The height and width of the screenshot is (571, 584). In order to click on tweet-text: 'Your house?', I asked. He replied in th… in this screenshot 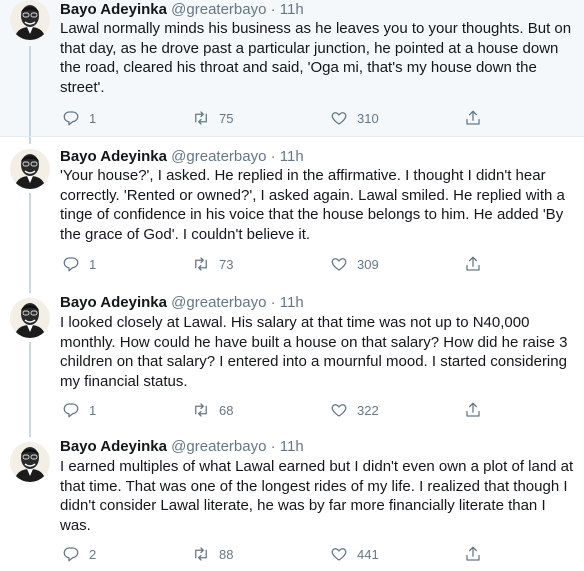, I will do `click(312, 205)`.